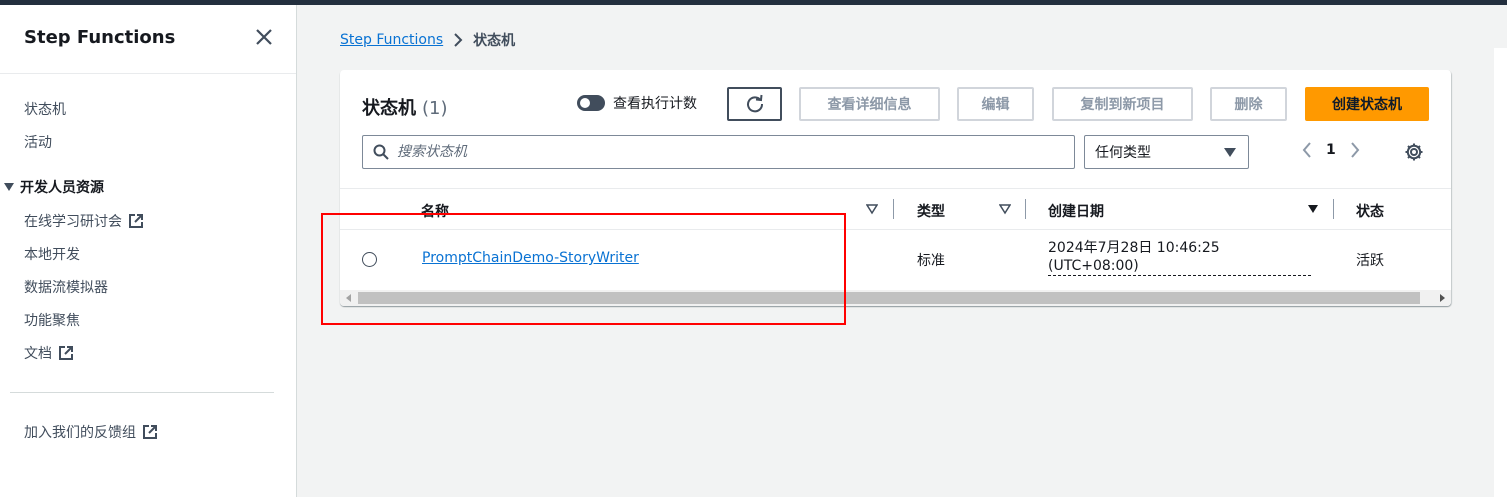  Describe the element at coordinates (1122, 104) in the screenshot. I see `copy-to-new-button: 复制到新项目` at that location.